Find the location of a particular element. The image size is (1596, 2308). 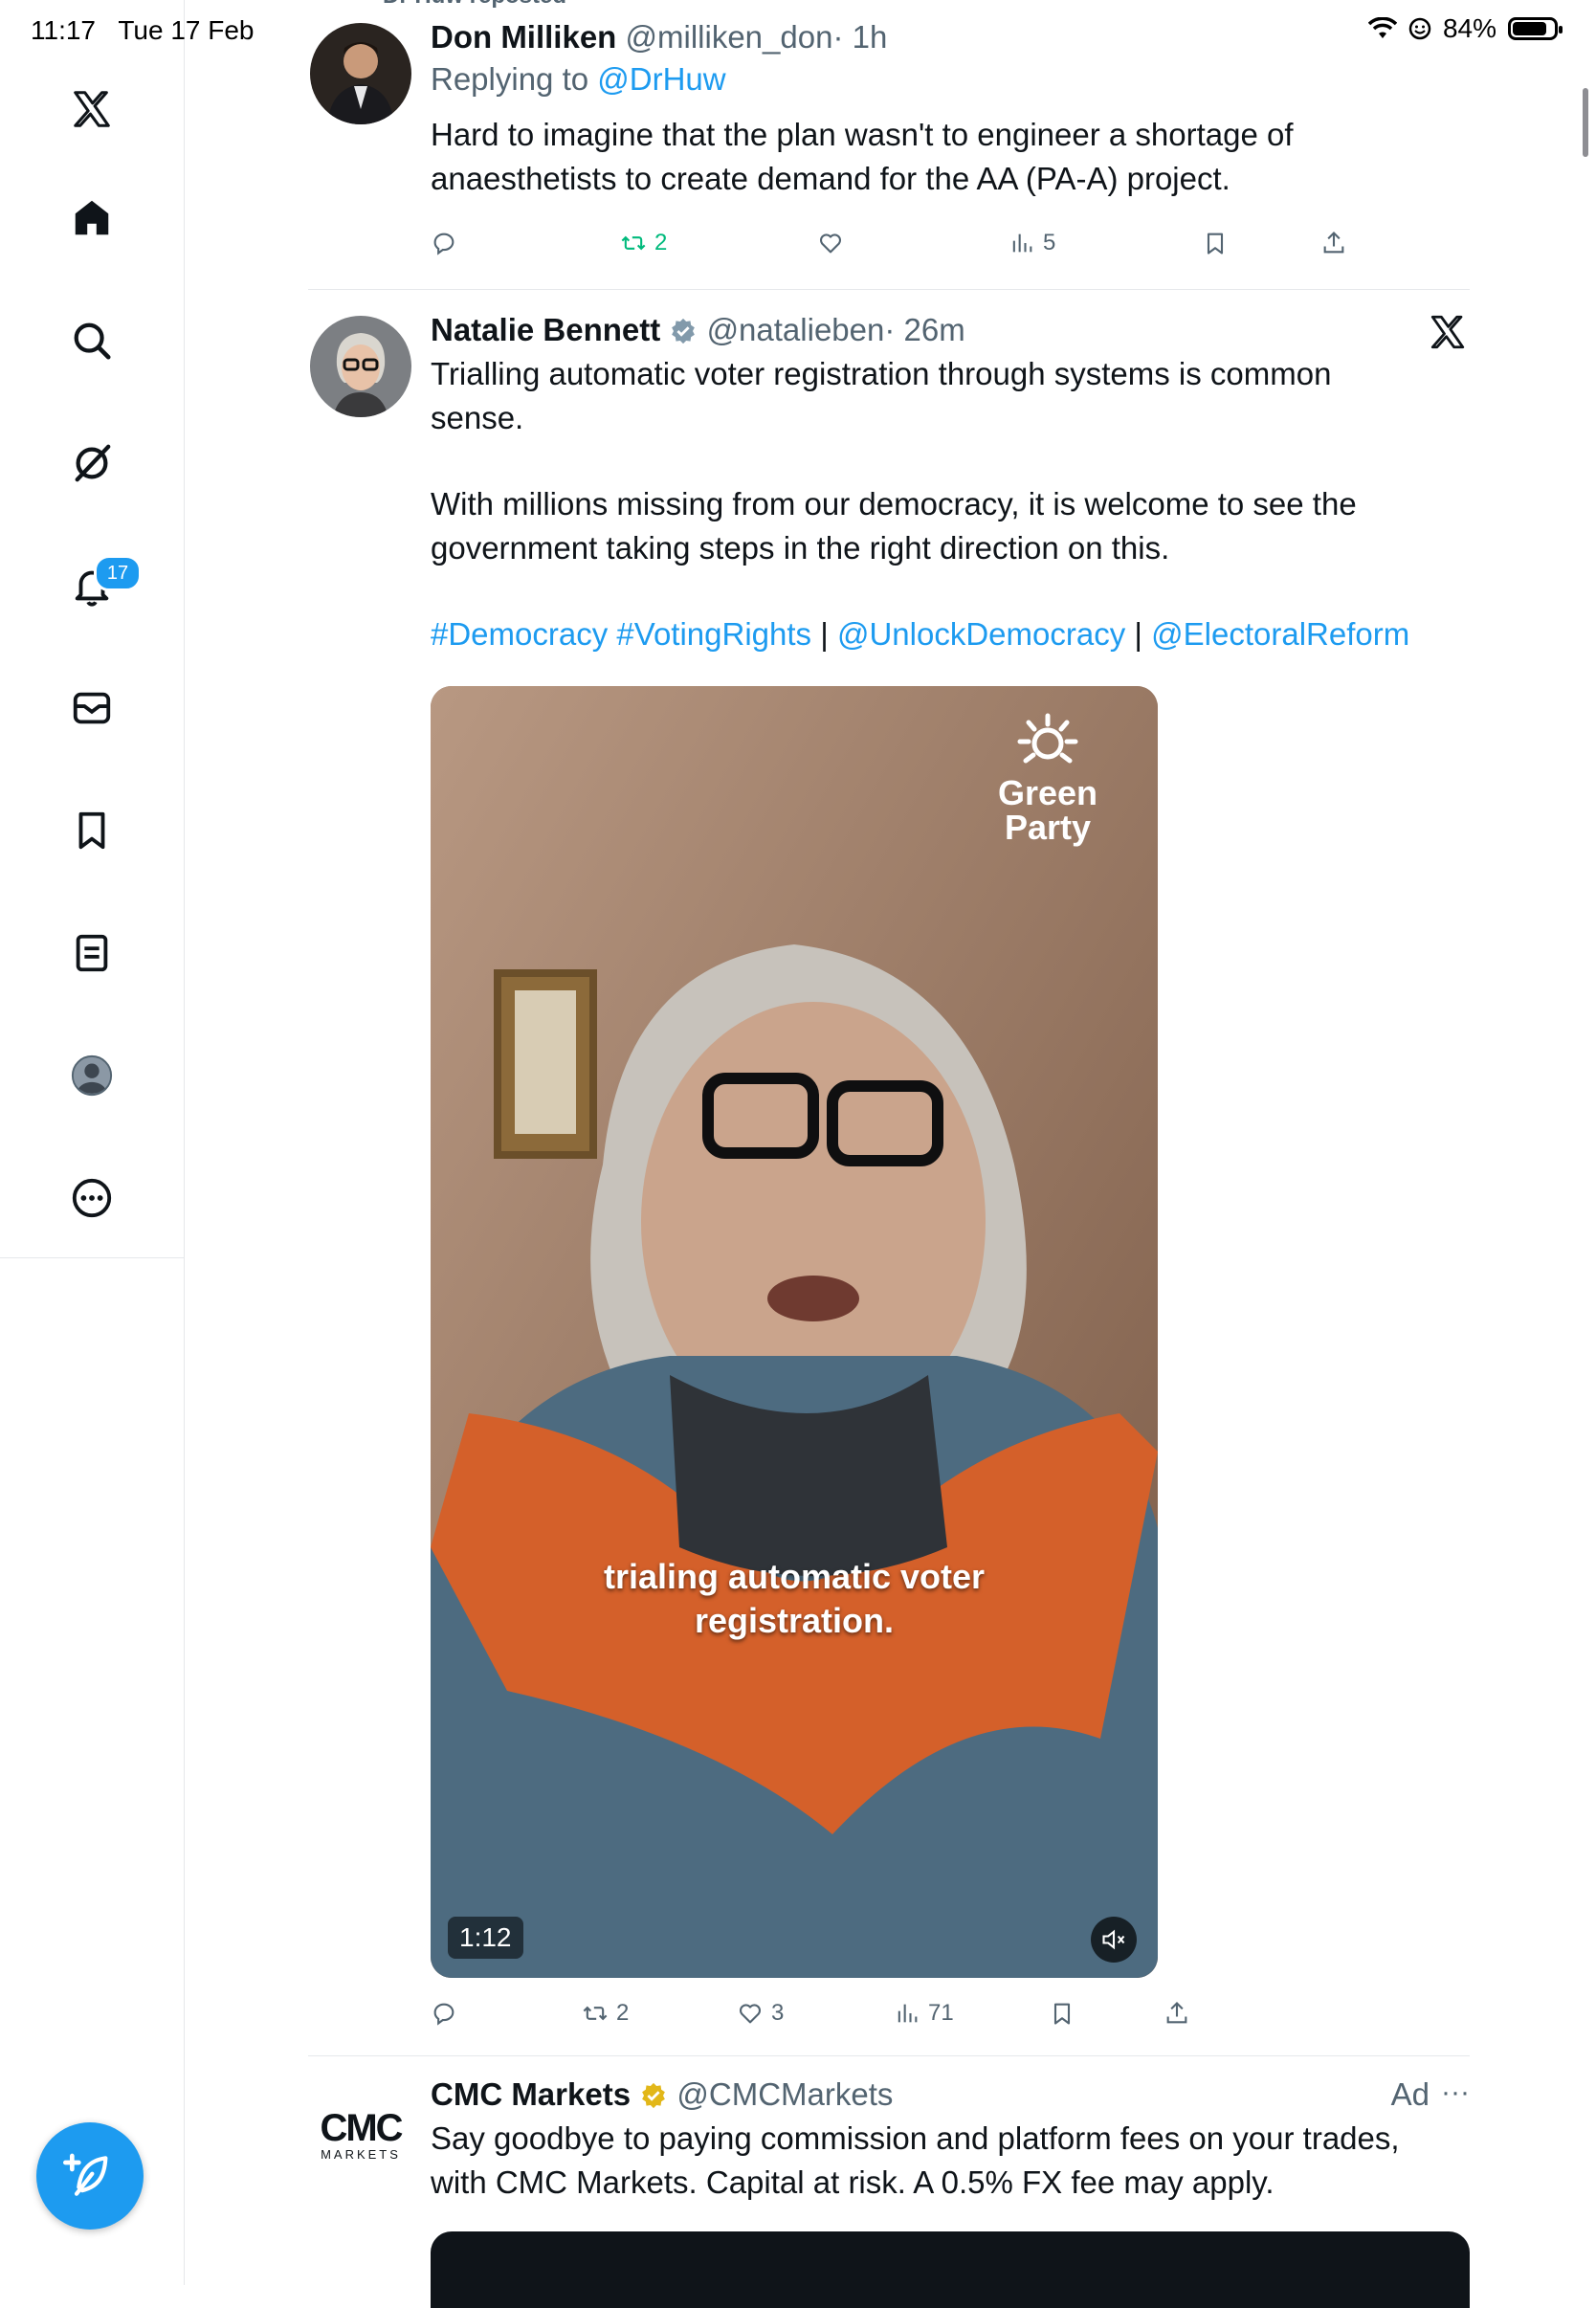

ad-label: Ad is located at coordinates (1410, 2094).